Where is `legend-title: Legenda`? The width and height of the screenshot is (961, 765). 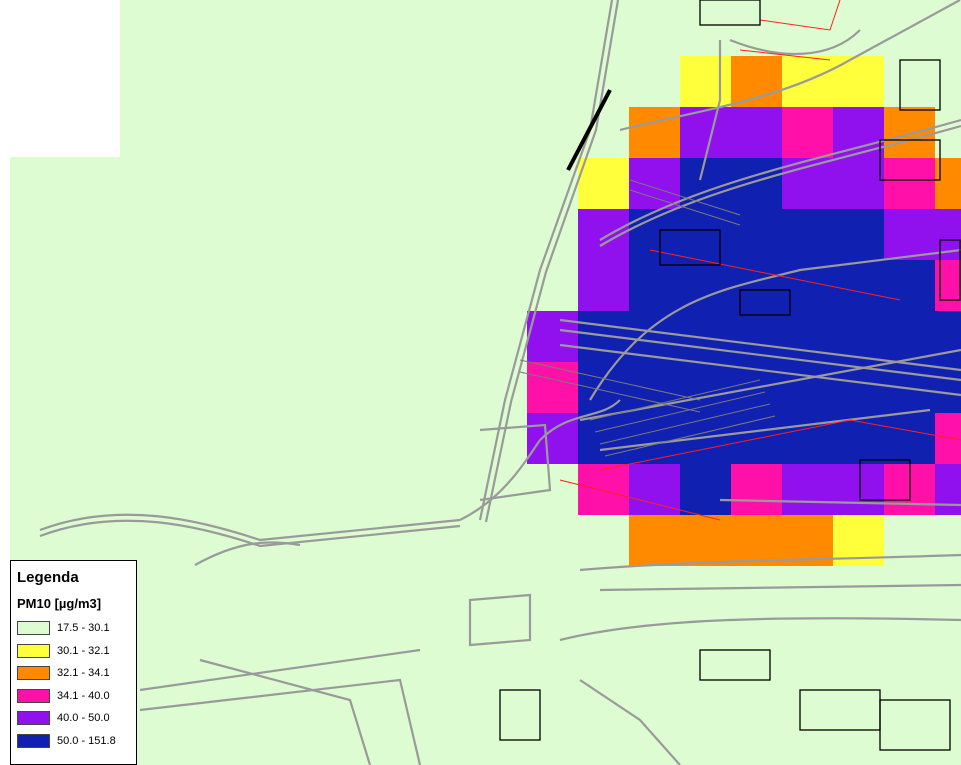
legend-title: Legenda is located at coordinates (48, 577).